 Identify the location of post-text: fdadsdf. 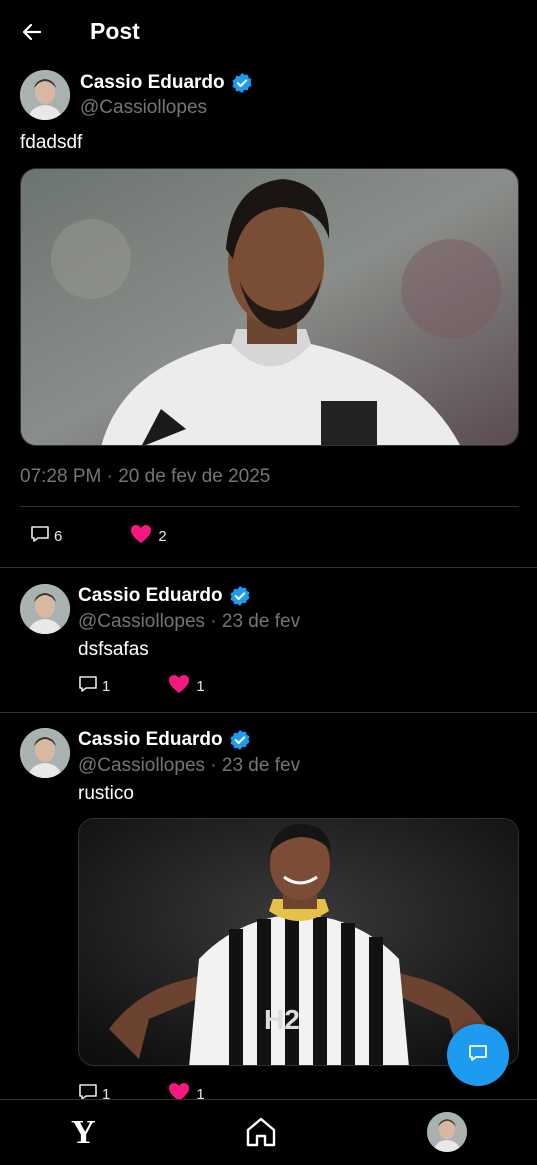
(51, 142).